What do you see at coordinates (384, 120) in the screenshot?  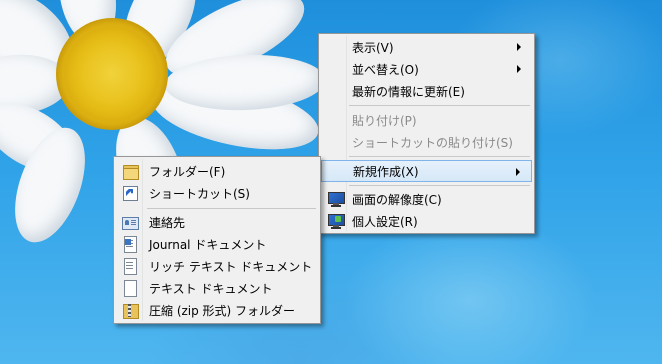 I see `menu-item-label: 貼り付け(P)` at bounding box center [384, 120].